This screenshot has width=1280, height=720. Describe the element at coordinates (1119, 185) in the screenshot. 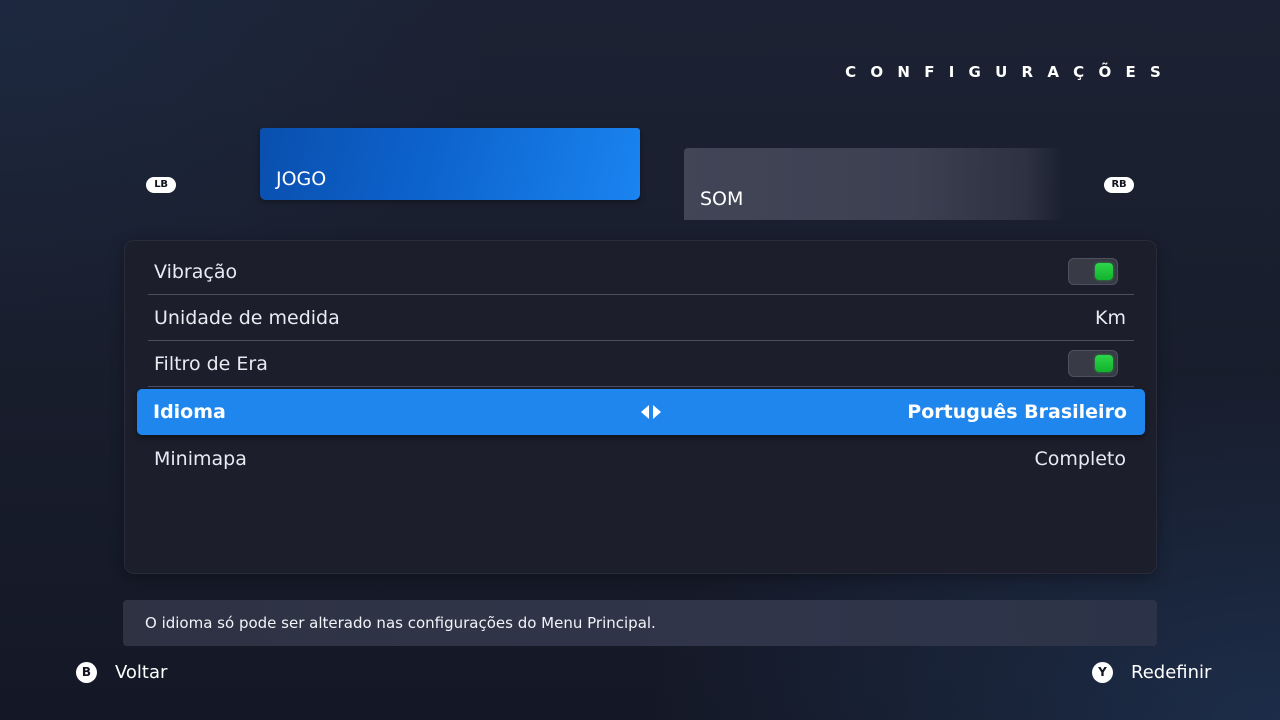

I see `rb-bumper-icon: RB` at that location.